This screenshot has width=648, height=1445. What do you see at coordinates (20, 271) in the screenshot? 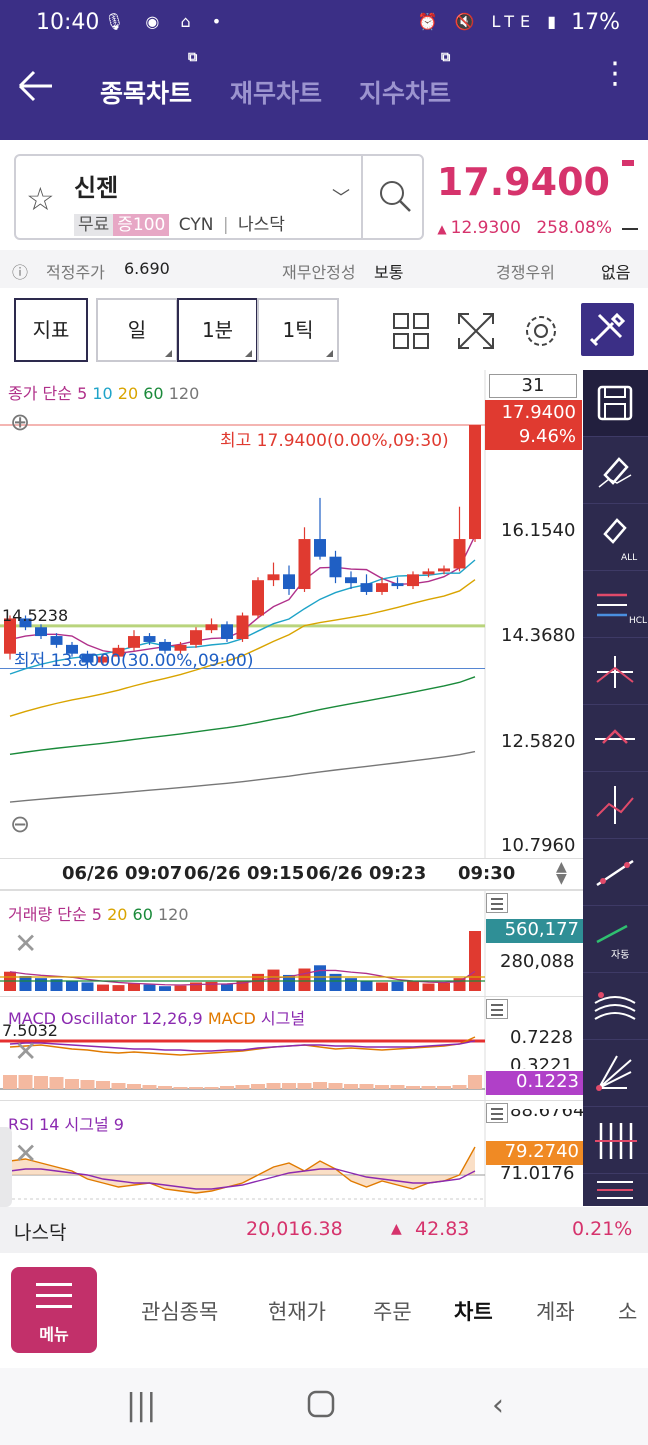
I see `help-icon: ⓘ` at bounding box center [20, 271].